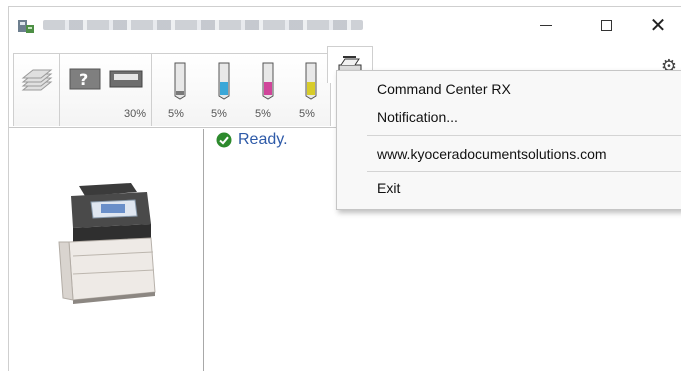  I want to click on status-text: Ready., so click(263, 139).